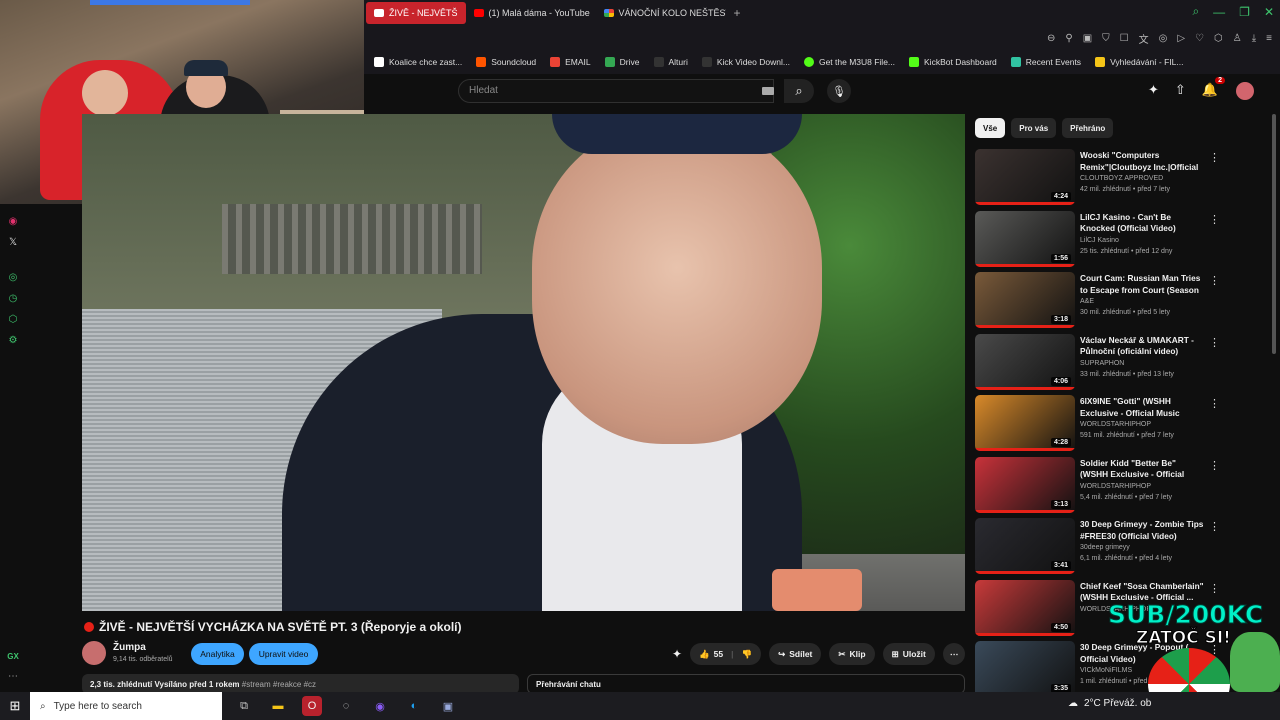  I want to click on app-icon: ◌, so click(346, 706).